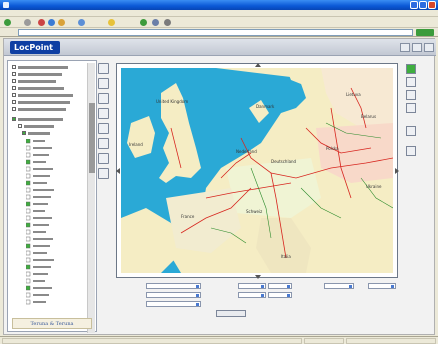 The image size is (438, 344). I want to click on back-icon, so click(7, 22).